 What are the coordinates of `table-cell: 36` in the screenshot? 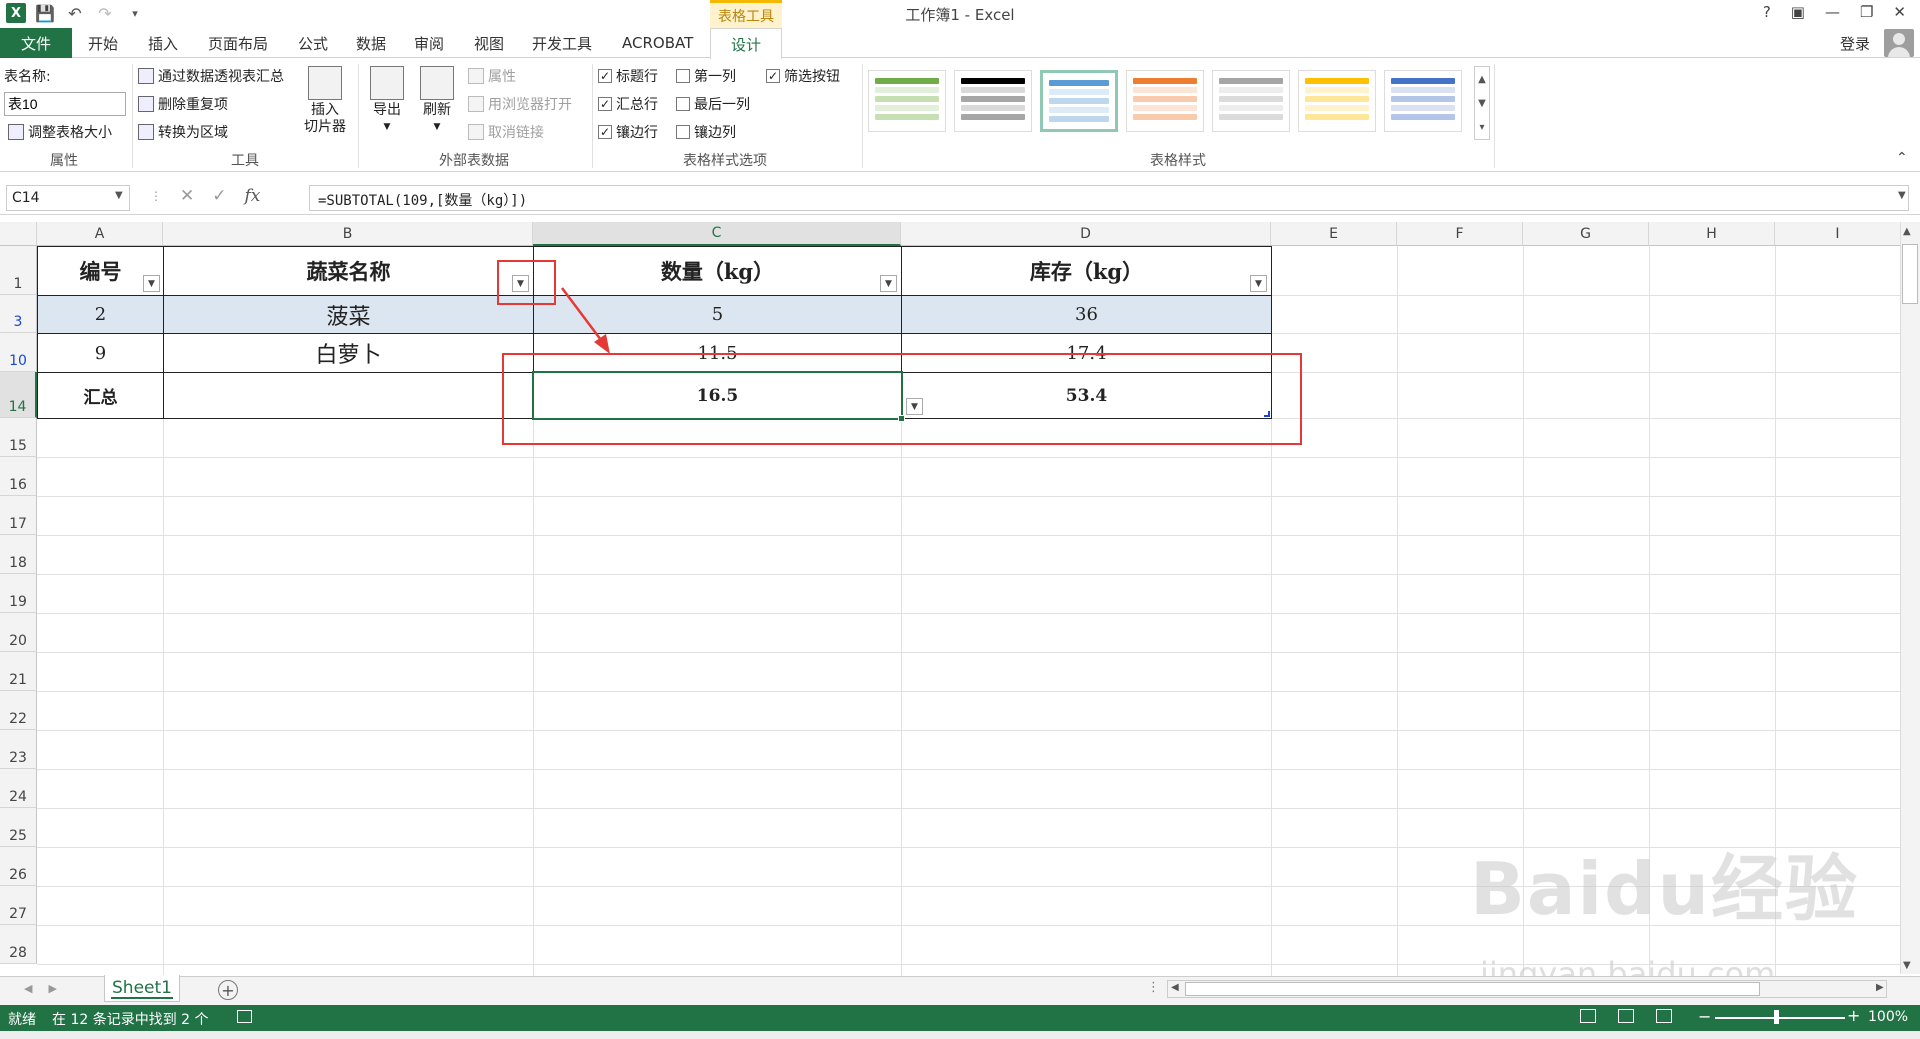 It's located at (1086, 314).